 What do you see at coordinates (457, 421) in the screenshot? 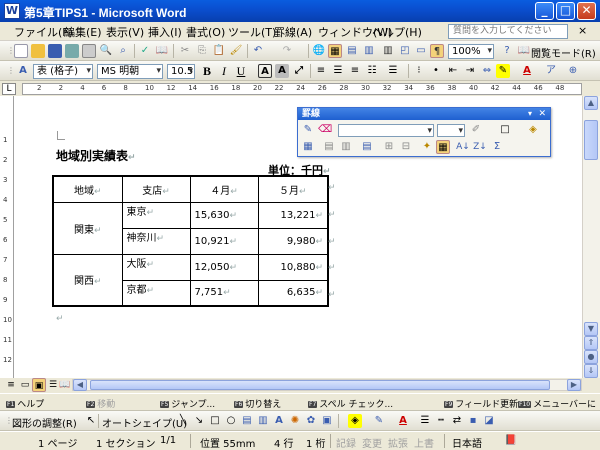
I see `arrow-style-icon: ⇄` at bounding box center [457, 421].